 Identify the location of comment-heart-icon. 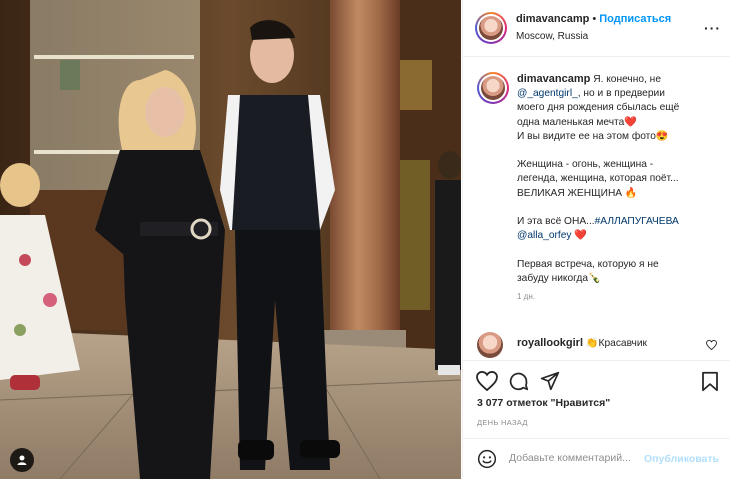
(711, 346).